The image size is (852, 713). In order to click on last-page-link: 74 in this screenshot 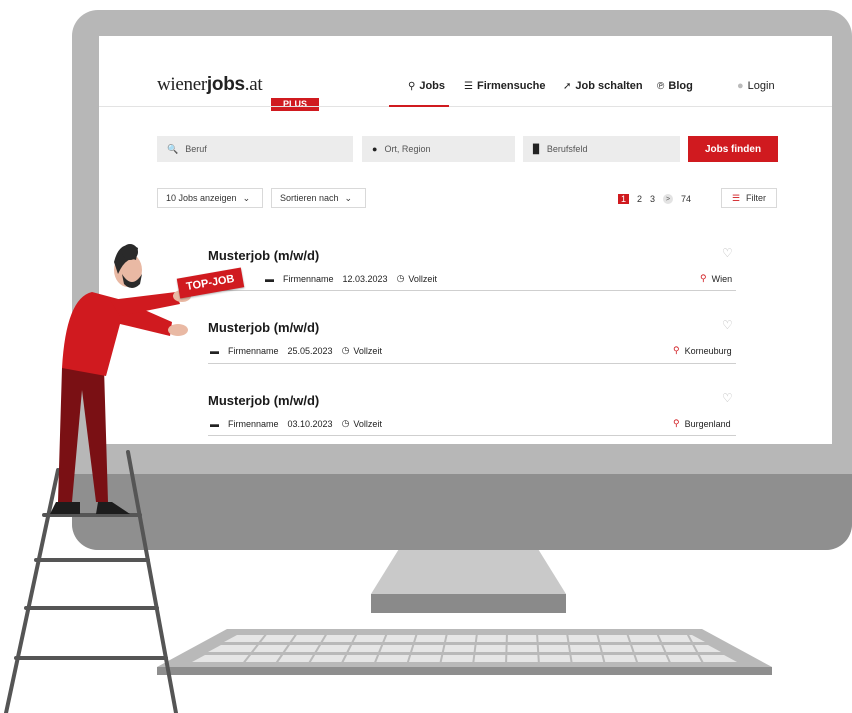, I will do `click(686, 199)`.